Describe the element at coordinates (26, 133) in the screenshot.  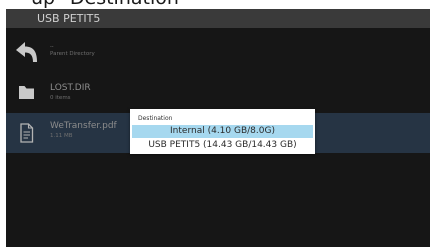
I see `document-icon` at that location.